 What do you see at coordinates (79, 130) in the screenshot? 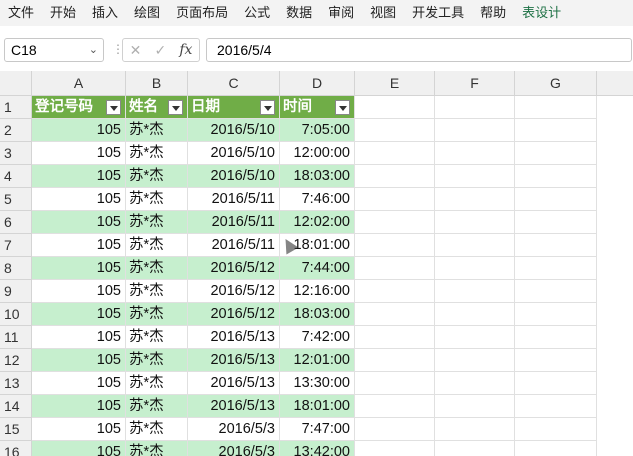
I see `cell-A2: 105` at bounding box center [79, 130].